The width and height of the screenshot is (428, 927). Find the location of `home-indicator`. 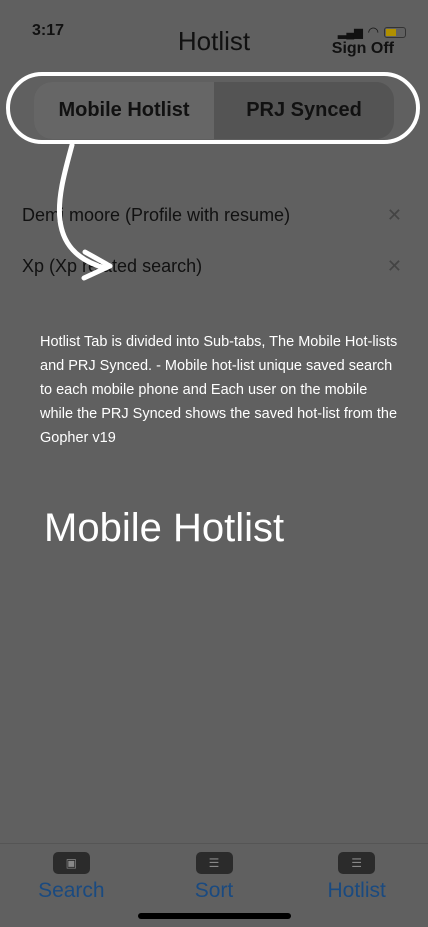

home-indicator is located at coordinates (214, 916).